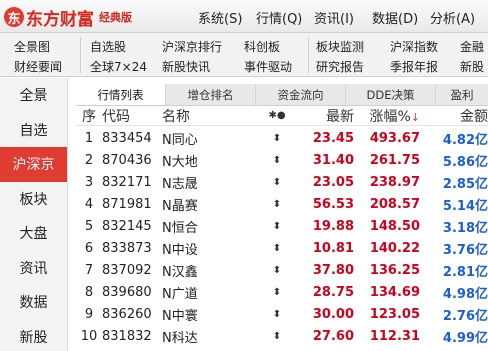 The width and height of the screenshot is (488, 351). I want to click on row-name: N大地, so click(180, 162).